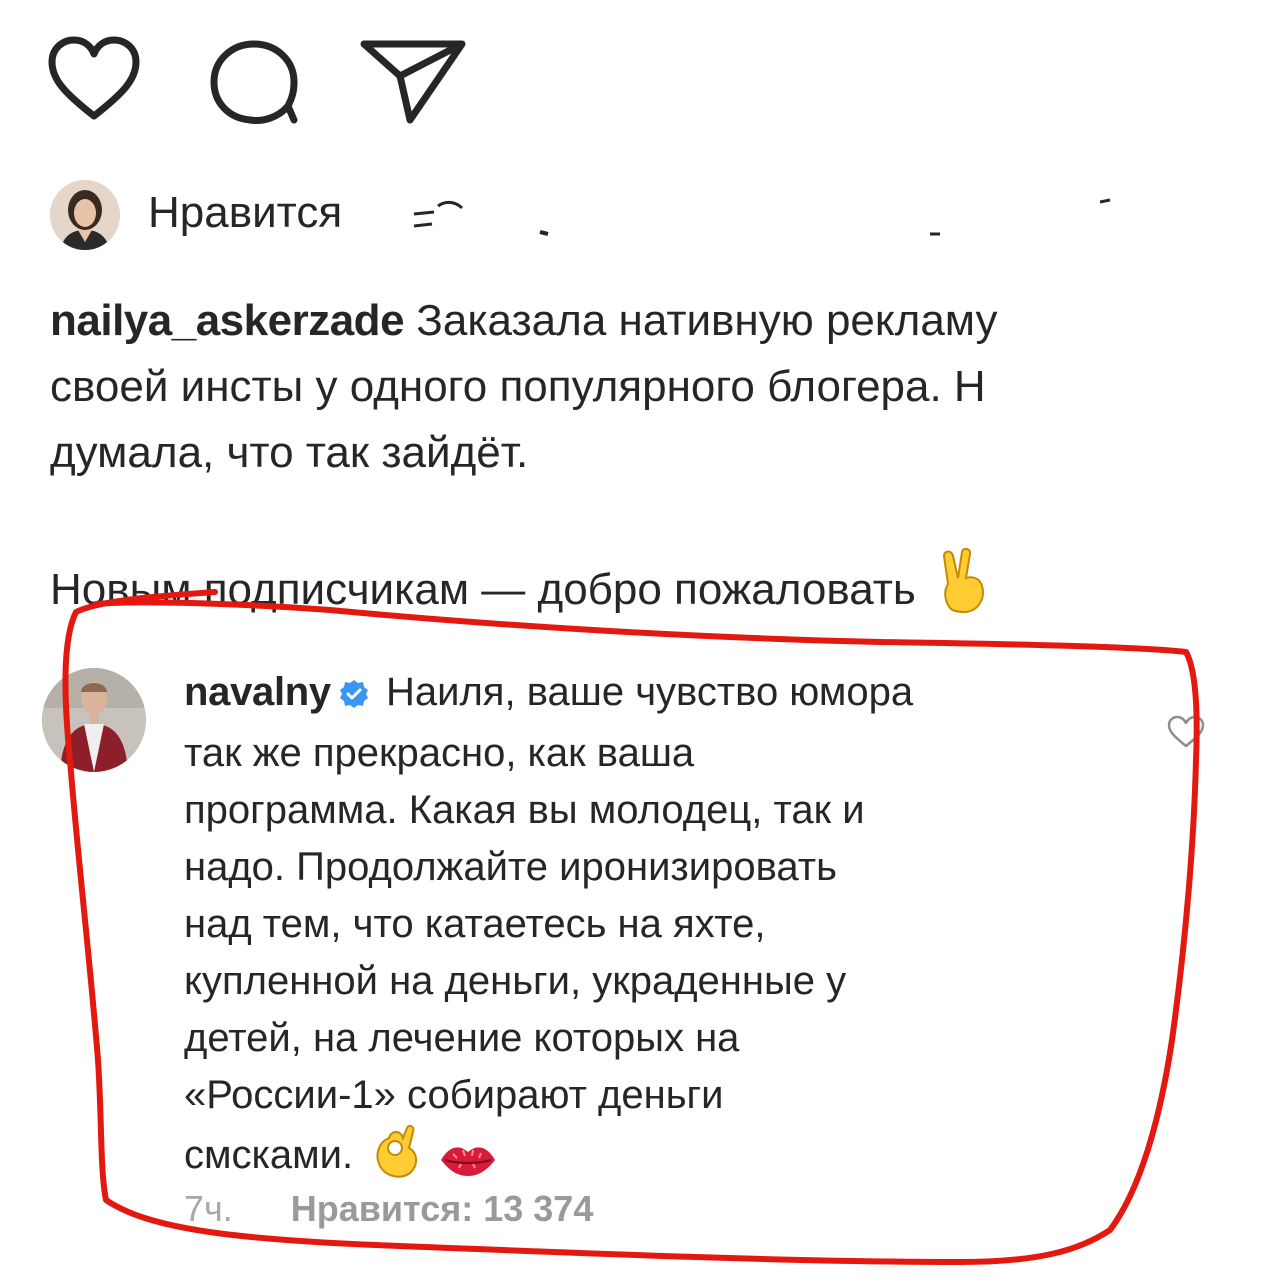  Describe the element at coordinates (454, 1095) in the screenshot. I see `comment-text-line: «России-1» собирают деньги` at that location.